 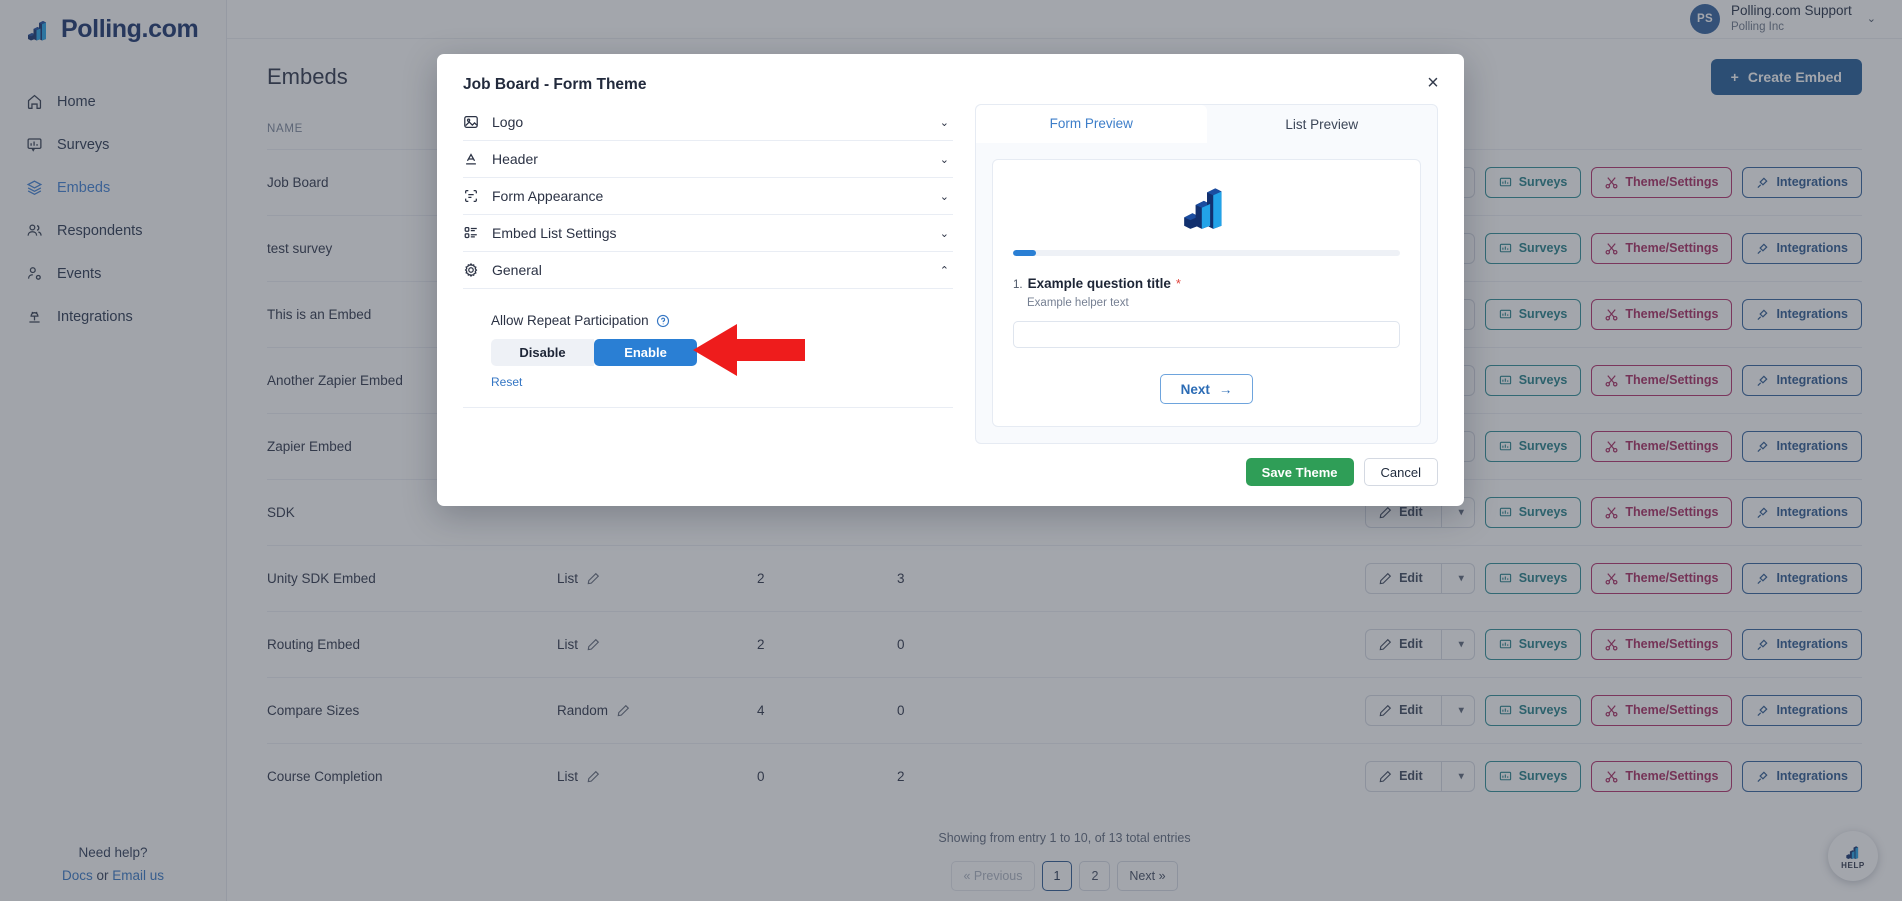 I want to click on reset-link: Reset, so click(x=506, y=382).